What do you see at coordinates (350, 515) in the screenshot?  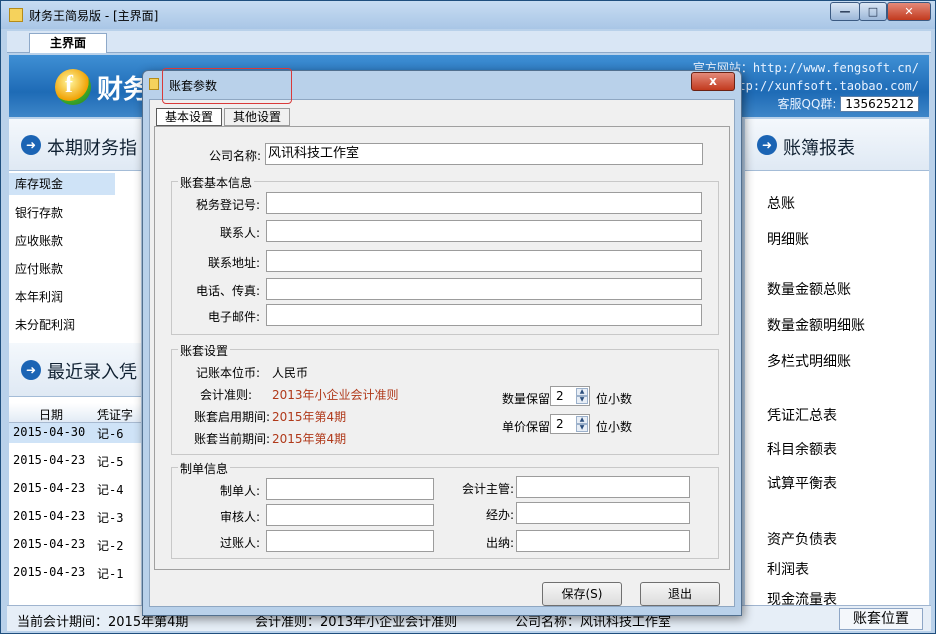 I see `auditor-field` at bounding box center [350, 515].